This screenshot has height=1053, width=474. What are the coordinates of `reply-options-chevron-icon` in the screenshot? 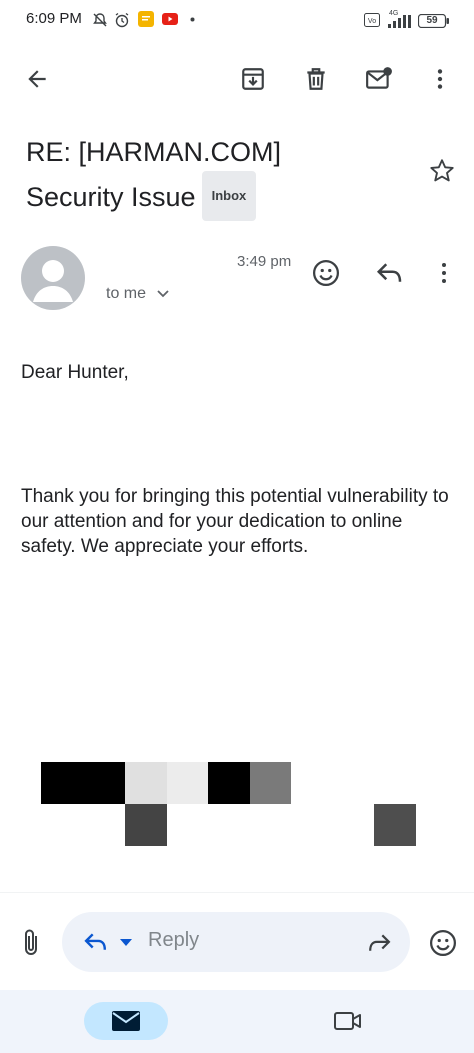 It's located at (126, 942).